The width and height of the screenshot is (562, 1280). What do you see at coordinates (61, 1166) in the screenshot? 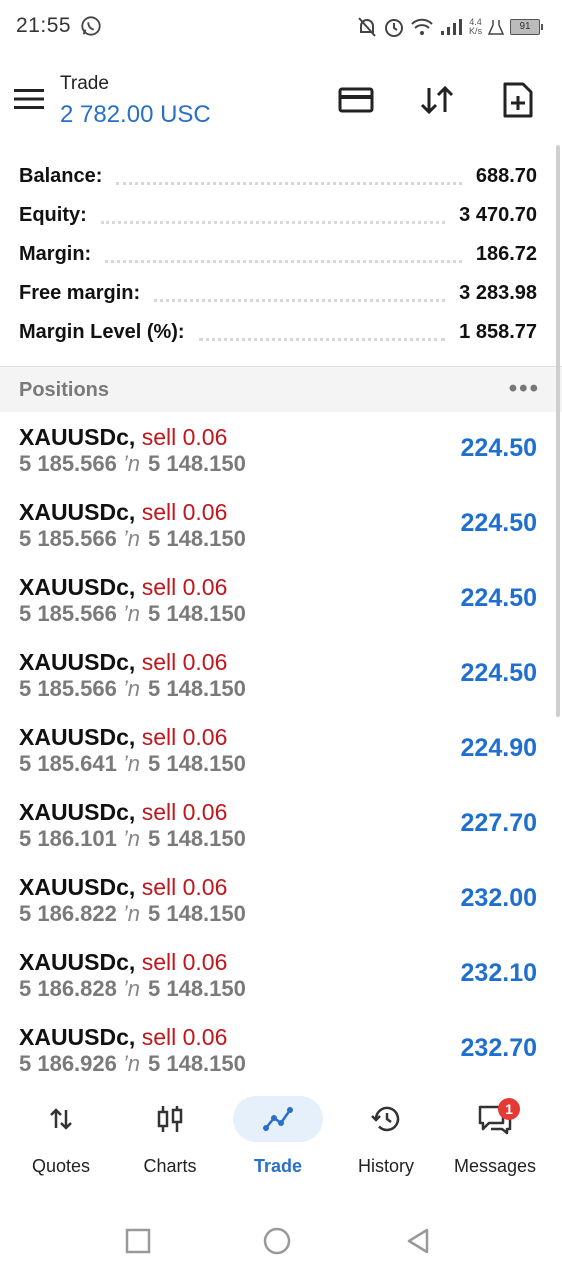
I see `nav-label: Quotes` at bounding box center [61, 1166].